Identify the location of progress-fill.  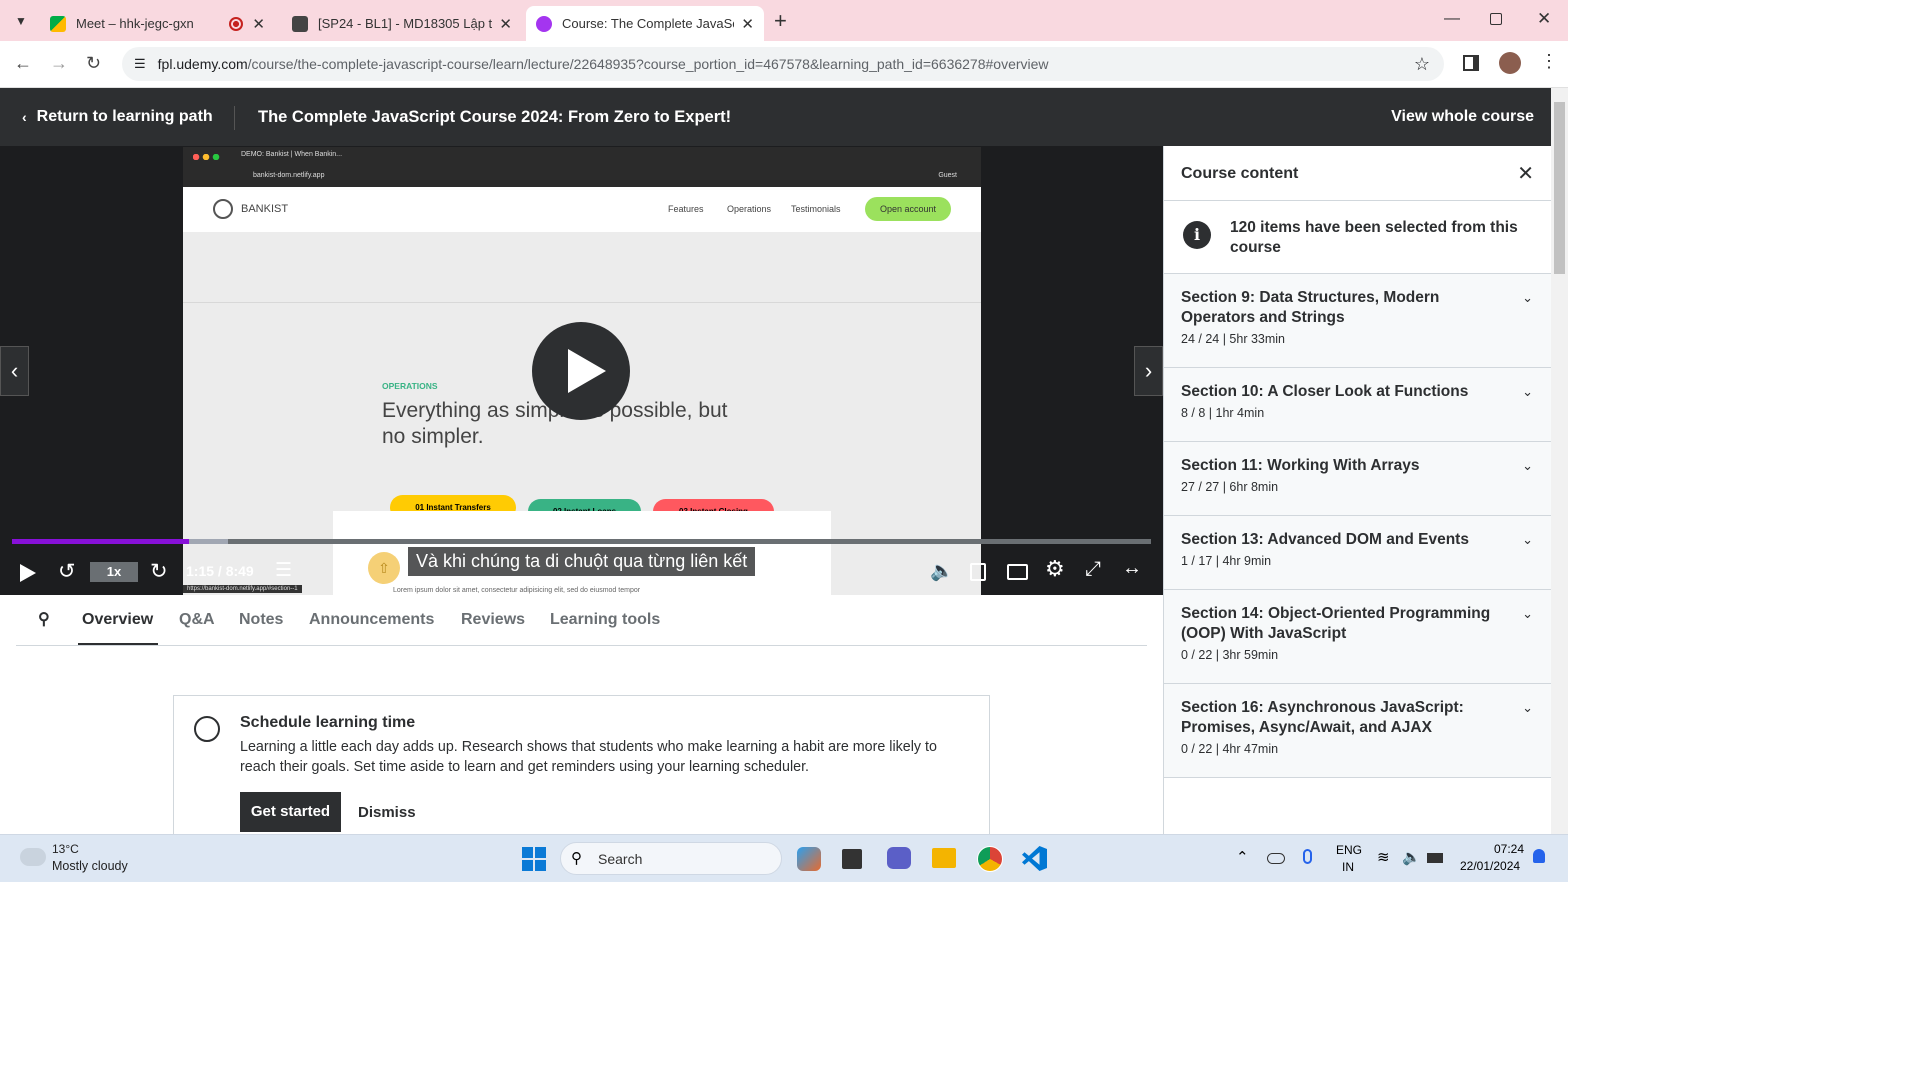
(100, 541).